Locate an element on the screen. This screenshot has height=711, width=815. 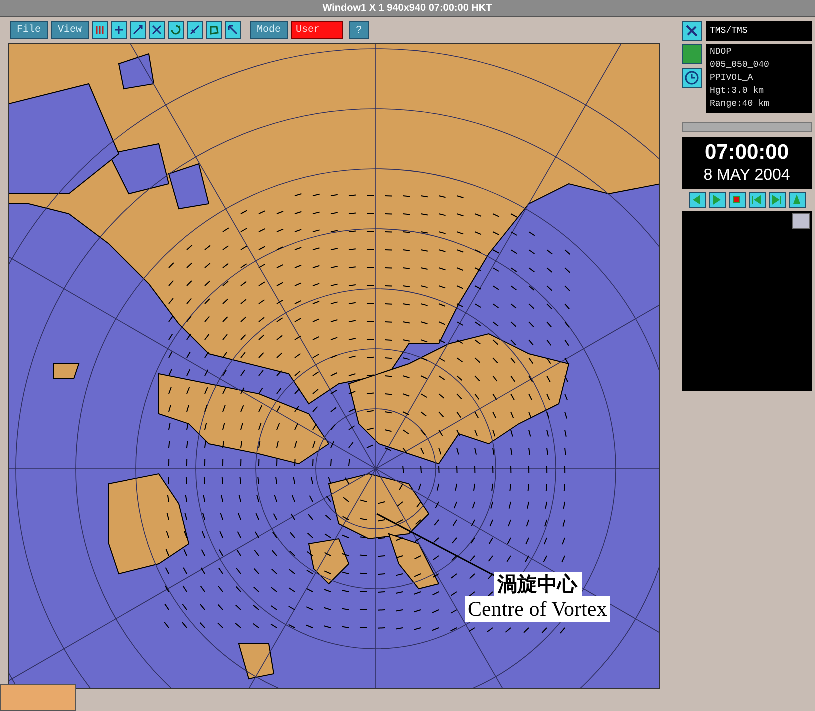
skip-start-icon is located at coordinates (757, 200).